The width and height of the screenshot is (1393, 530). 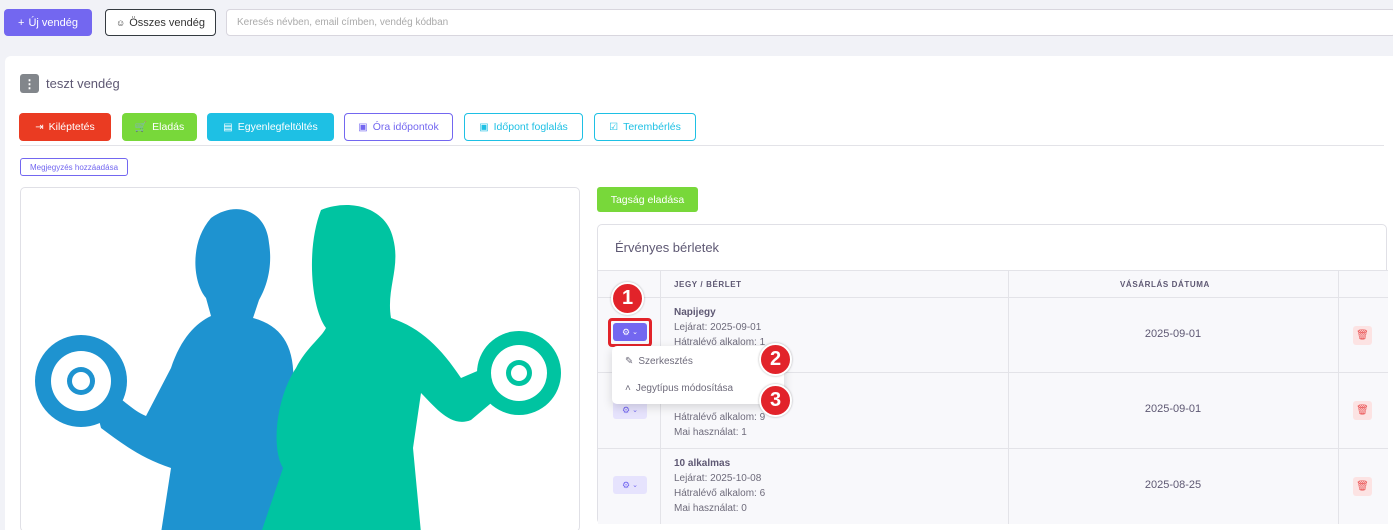 I want to click on plus-icon: +, so click(x=21, y=22).